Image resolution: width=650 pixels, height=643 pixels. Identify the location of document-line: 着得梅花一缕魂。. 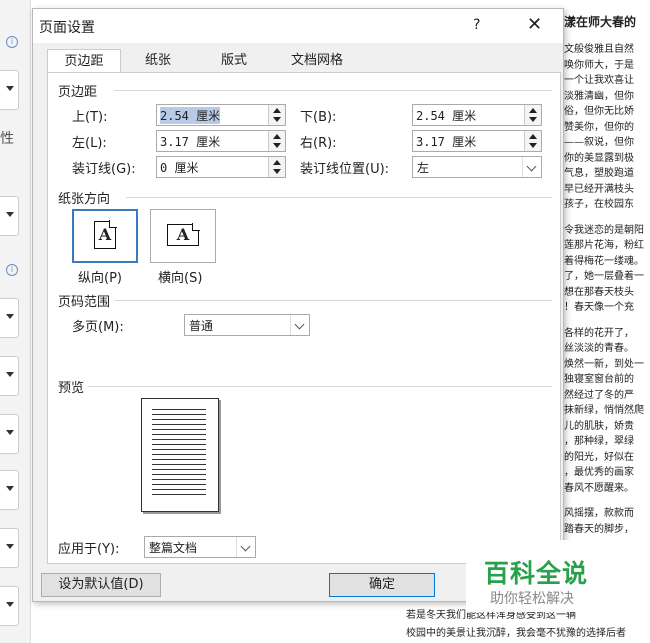
(604, 261).